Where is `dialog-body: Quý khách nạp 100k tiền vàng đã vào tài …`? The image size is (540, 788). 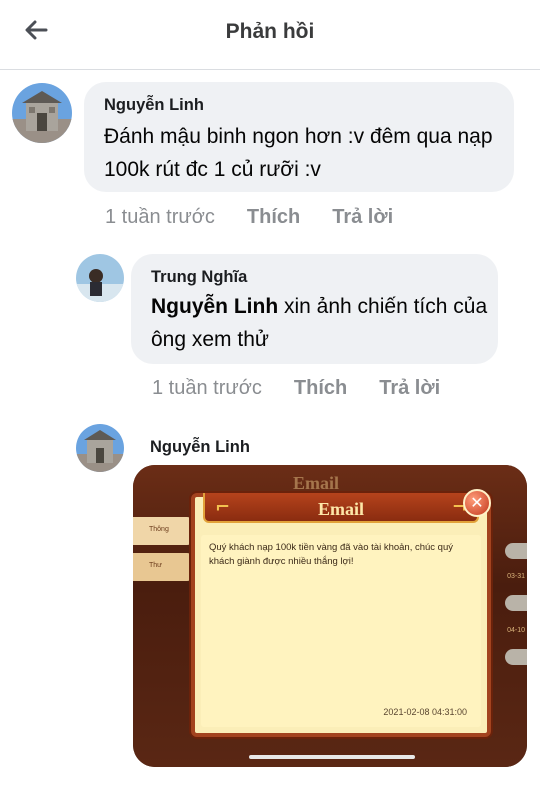 dialog-body: Quý khách nạp 100k tiền vàng đã vào tài … is located at coordinates (341, 631).